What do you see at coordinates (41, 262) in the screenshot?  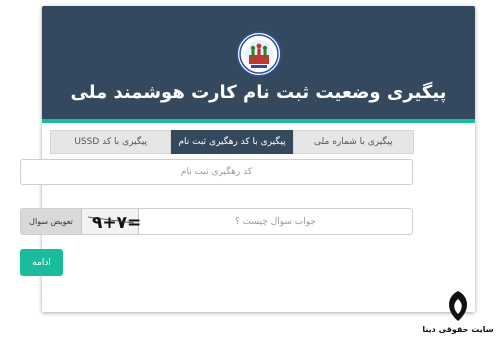 I see `continue-button: ادامه` at bounding box center [41, 262].